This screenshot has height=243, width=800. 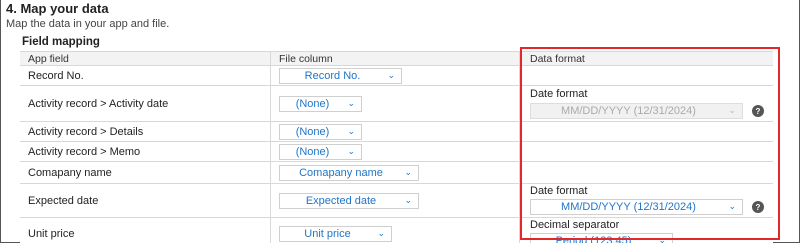 I want to click on header-file-column: File column, so click(x=395, y=58).